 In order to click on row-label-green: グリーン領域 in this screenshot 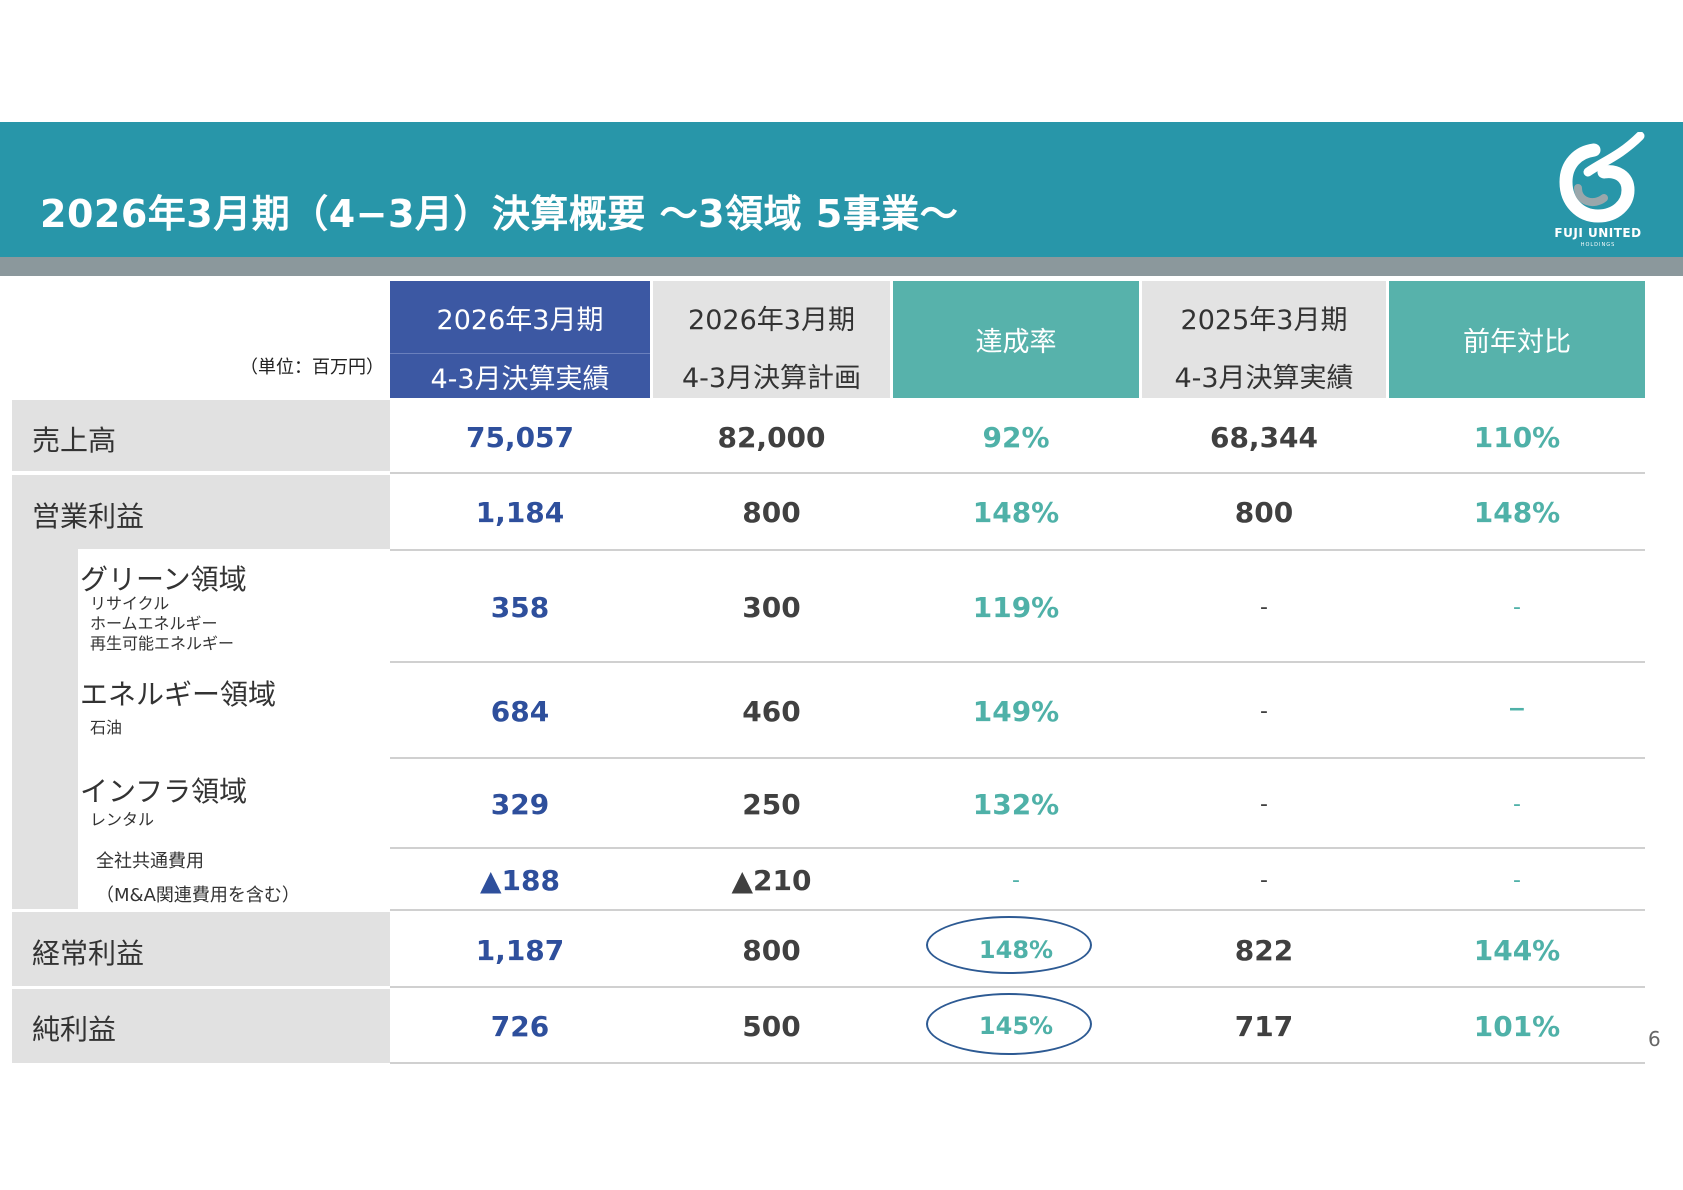, I will do `click(163, 579)`.